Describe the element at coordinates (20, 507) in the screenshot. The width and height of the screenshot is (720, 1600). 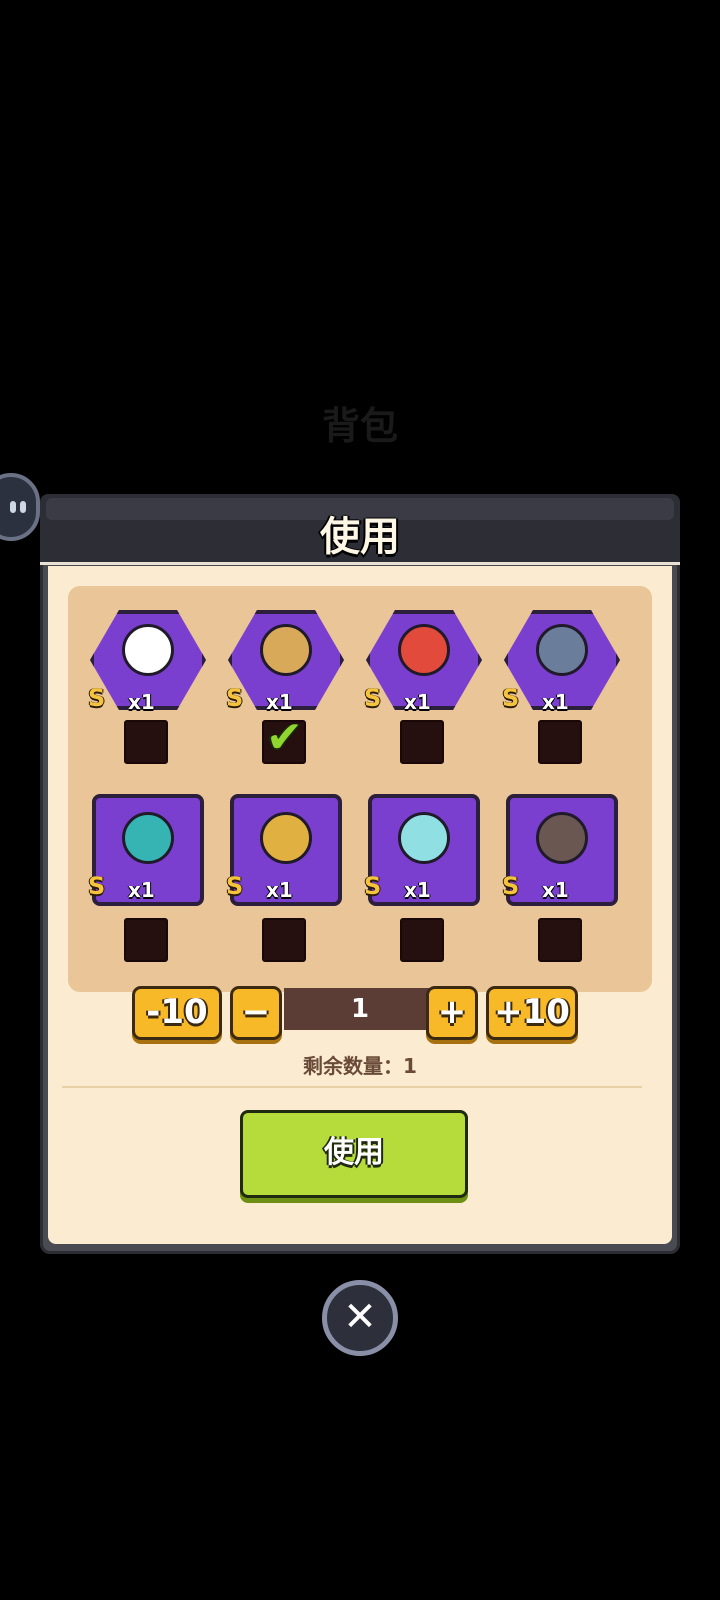
I see `chat-bubble-icon` at that location.